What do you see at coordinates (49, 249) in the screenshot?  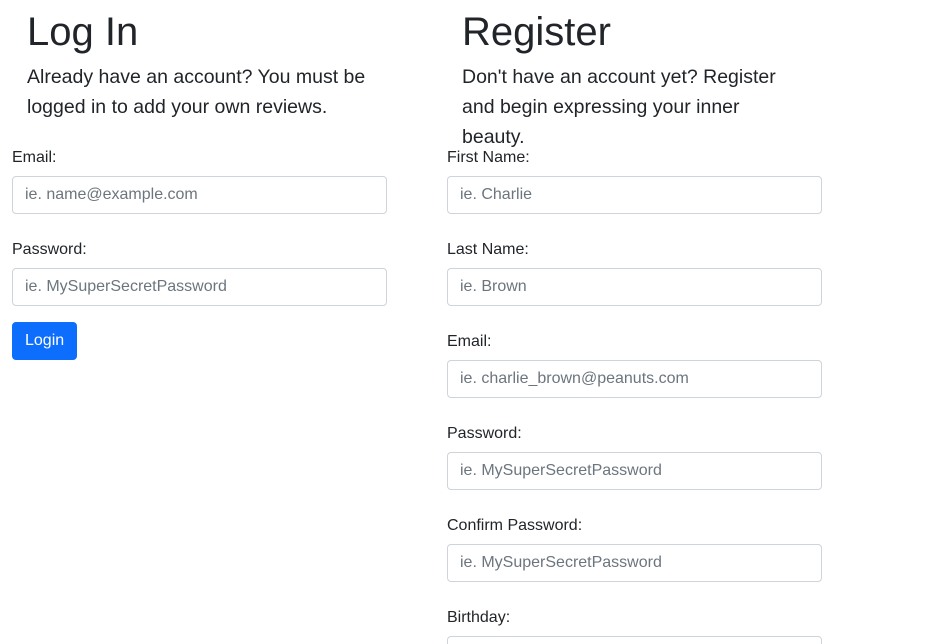 I see `login-password-label: Password:` at bounding box center [49, 249].